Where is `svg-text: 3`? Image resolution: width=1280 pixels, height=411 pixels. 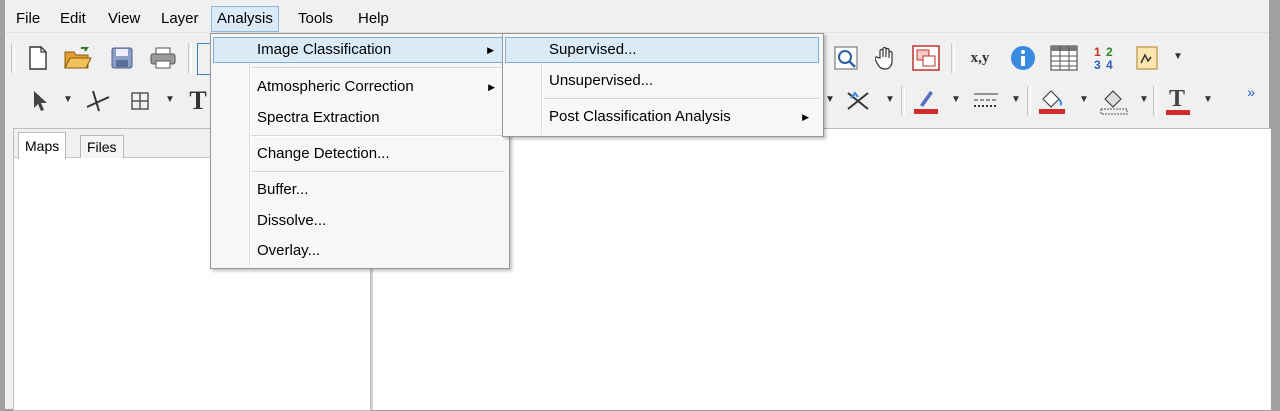
svg-text: 3 is located at coordinates (1097, 64).